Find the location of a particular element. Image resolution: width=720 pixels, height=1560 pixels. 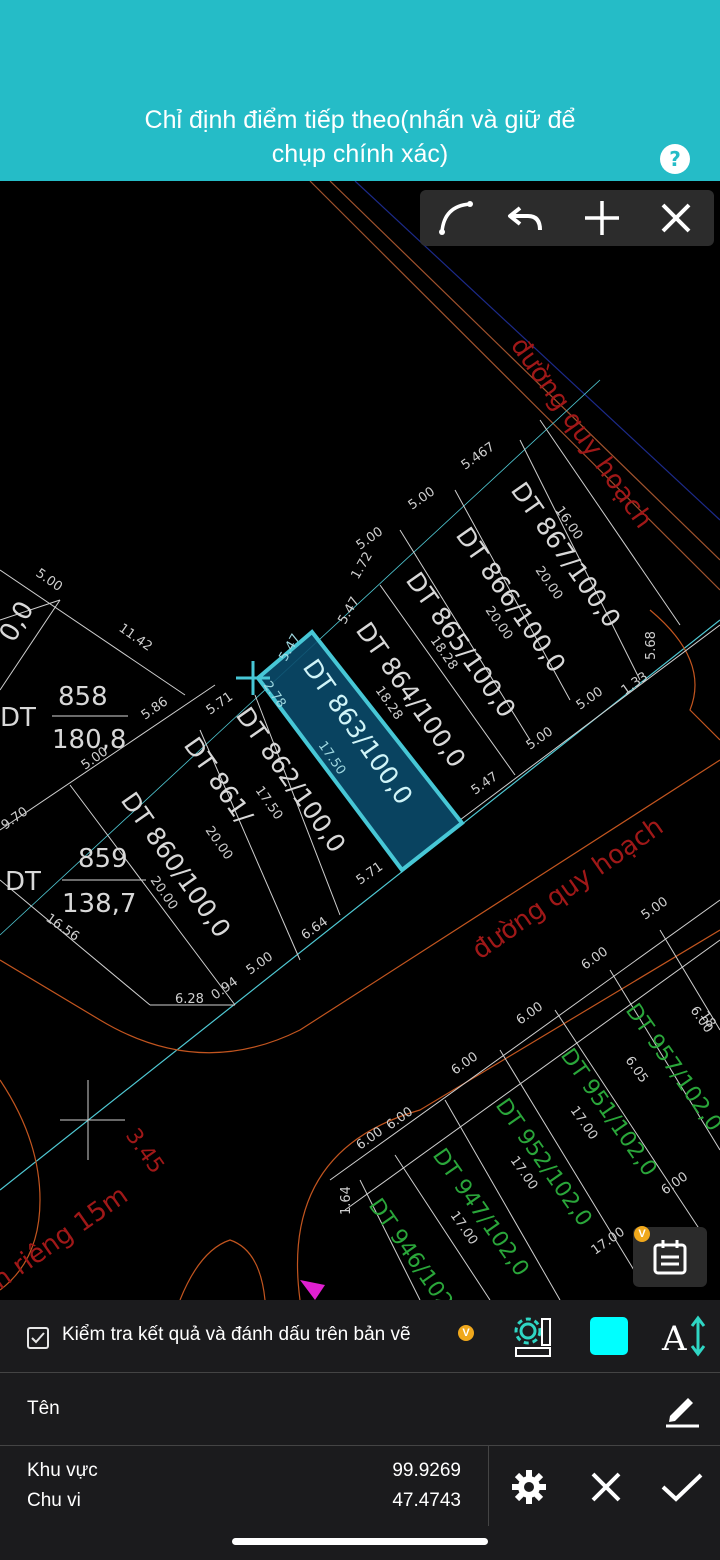

text-size-button: A is located at coordinates (683, 1336).